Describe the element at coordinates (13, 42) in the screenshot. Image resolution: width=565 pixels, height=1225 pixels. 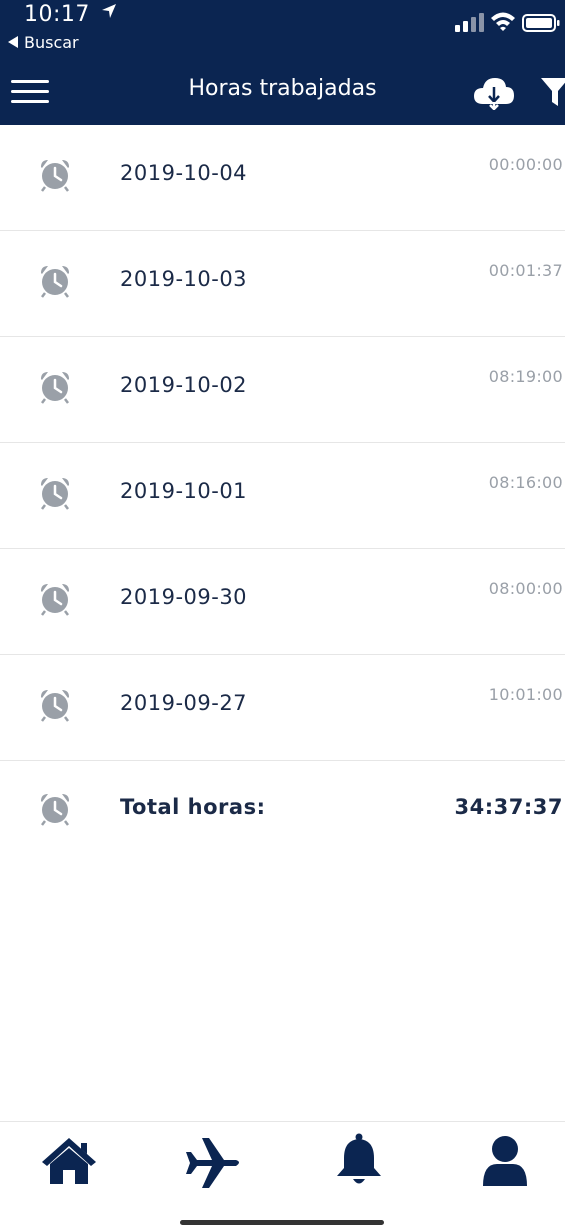
I see `back-triangle-icon` at that location.